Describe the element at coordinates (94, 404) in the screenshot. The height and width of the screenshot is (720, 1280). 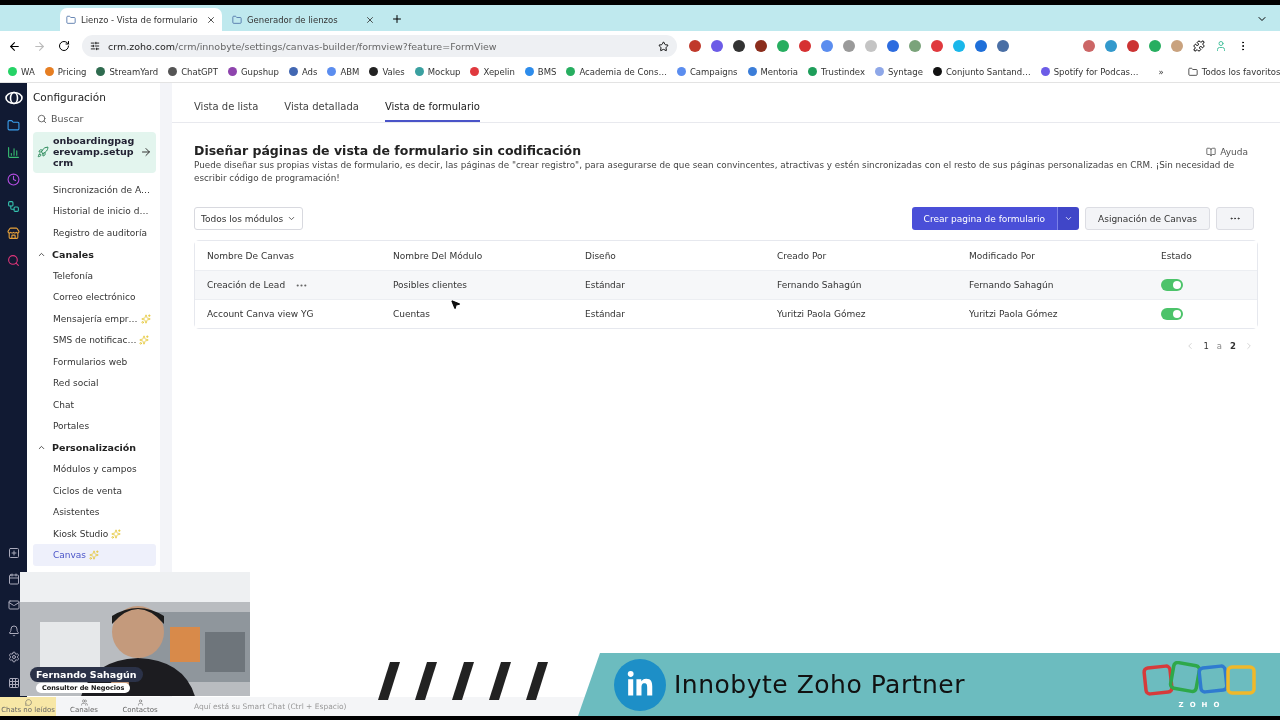
I see `sidebar-item: Chat` at that location.